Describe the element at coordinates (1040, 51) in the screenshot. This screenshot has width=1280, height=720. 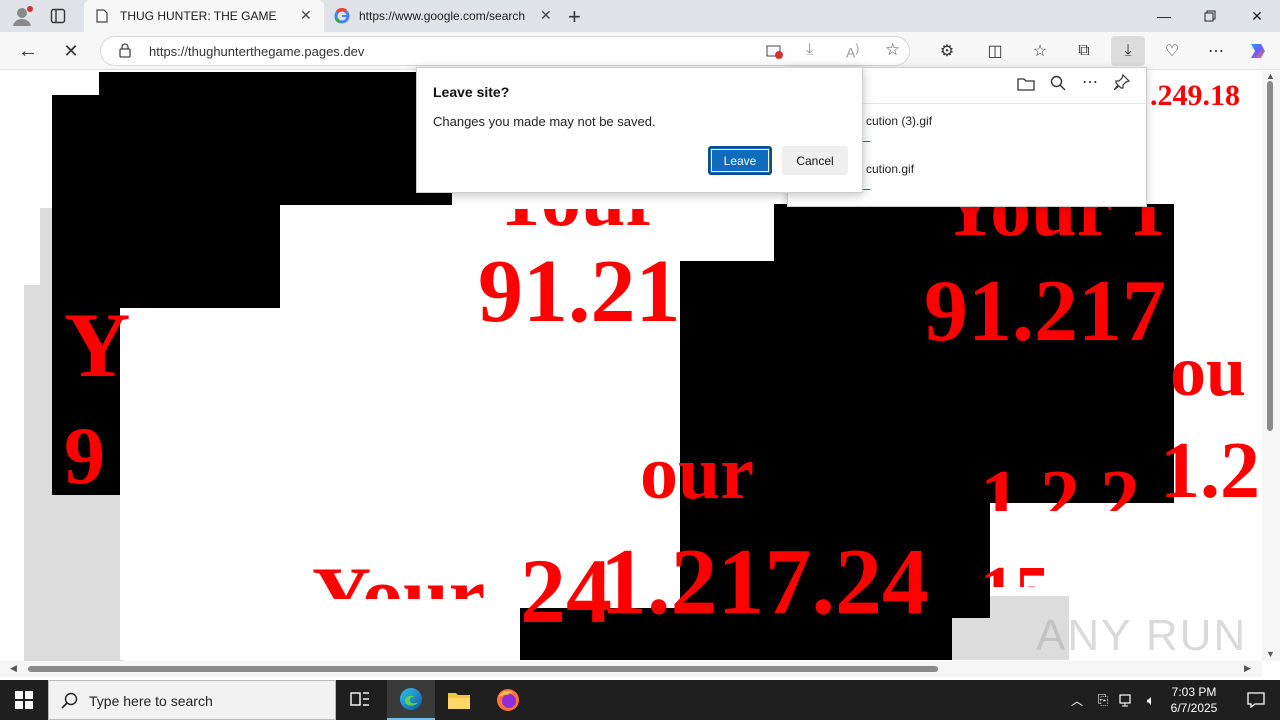
I see `favorites-icon: ☆` at that location.